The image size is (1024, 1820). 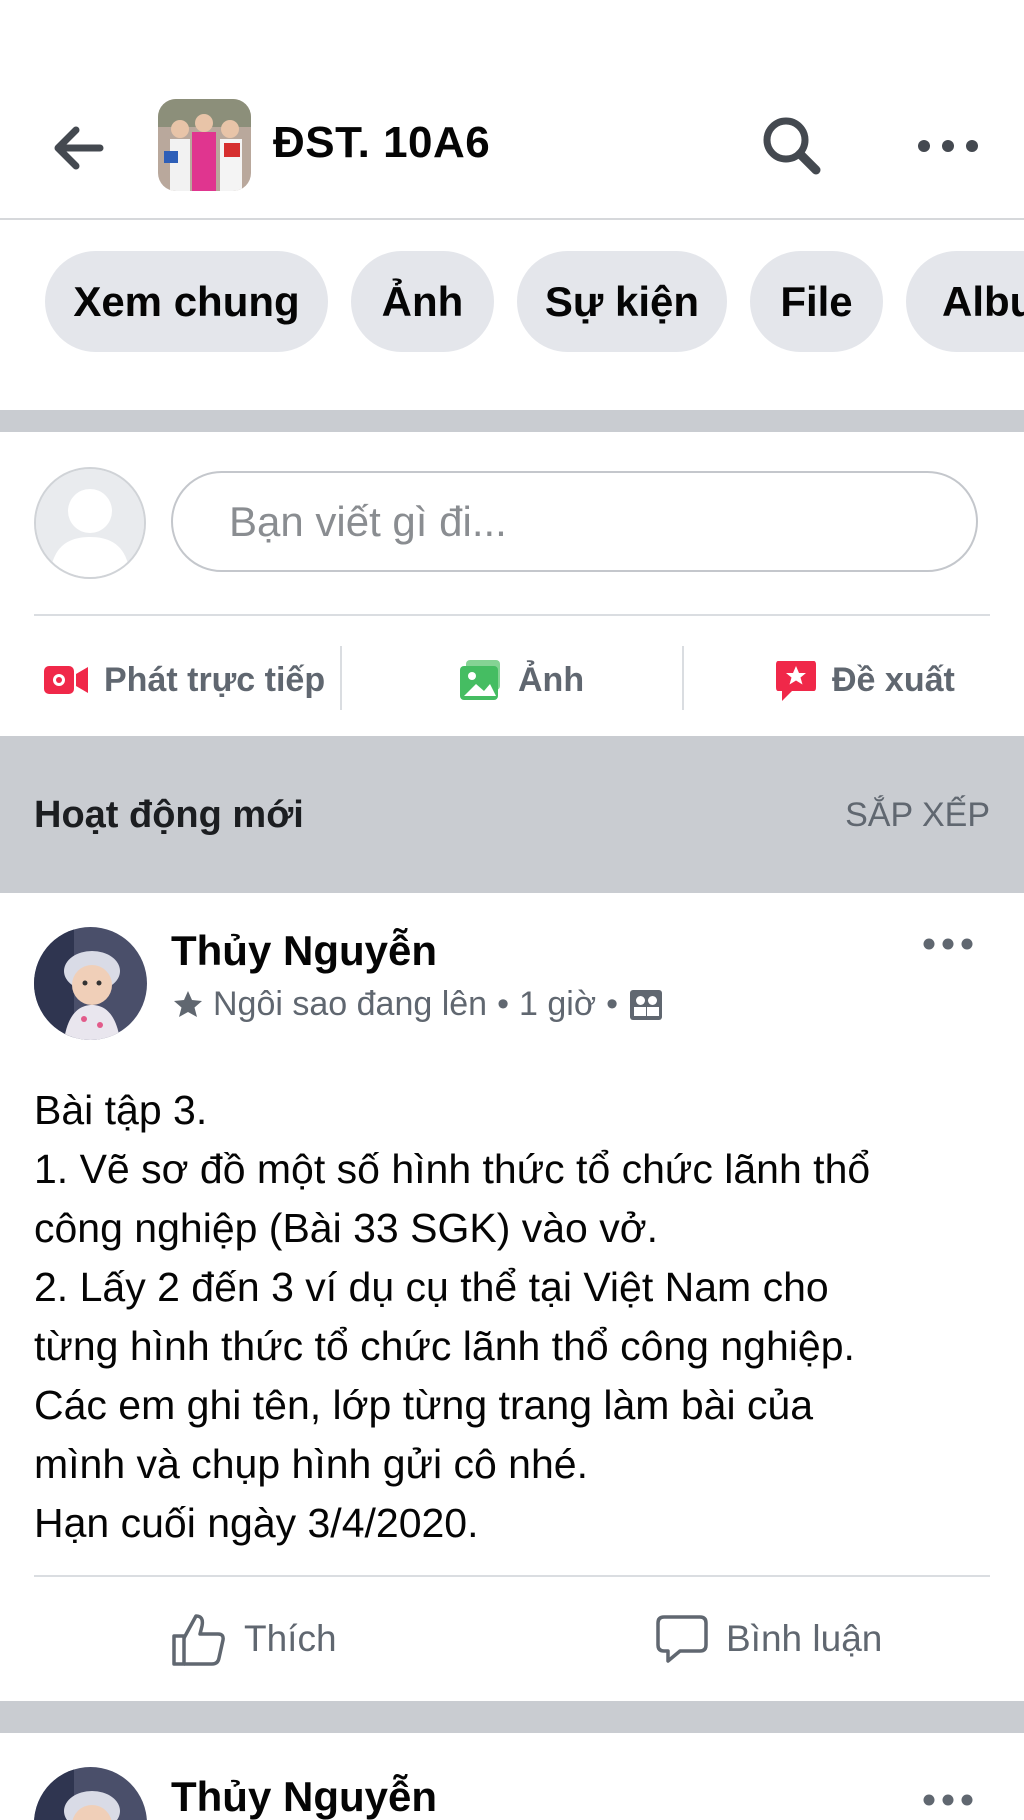 I want to click on comment-button: Bình luận, so click(x=768, y=1639).